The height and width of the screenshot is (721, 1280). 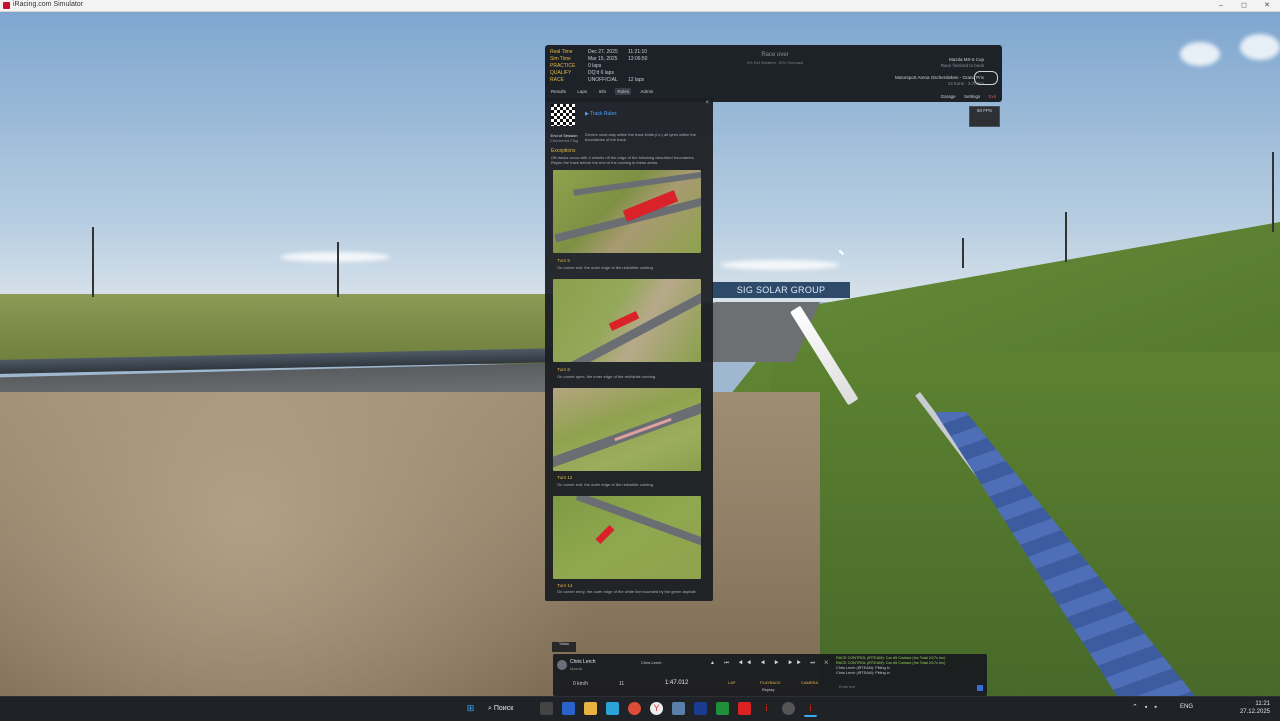 I want to click on garage-button: Garage, so click(x=948, y=96).